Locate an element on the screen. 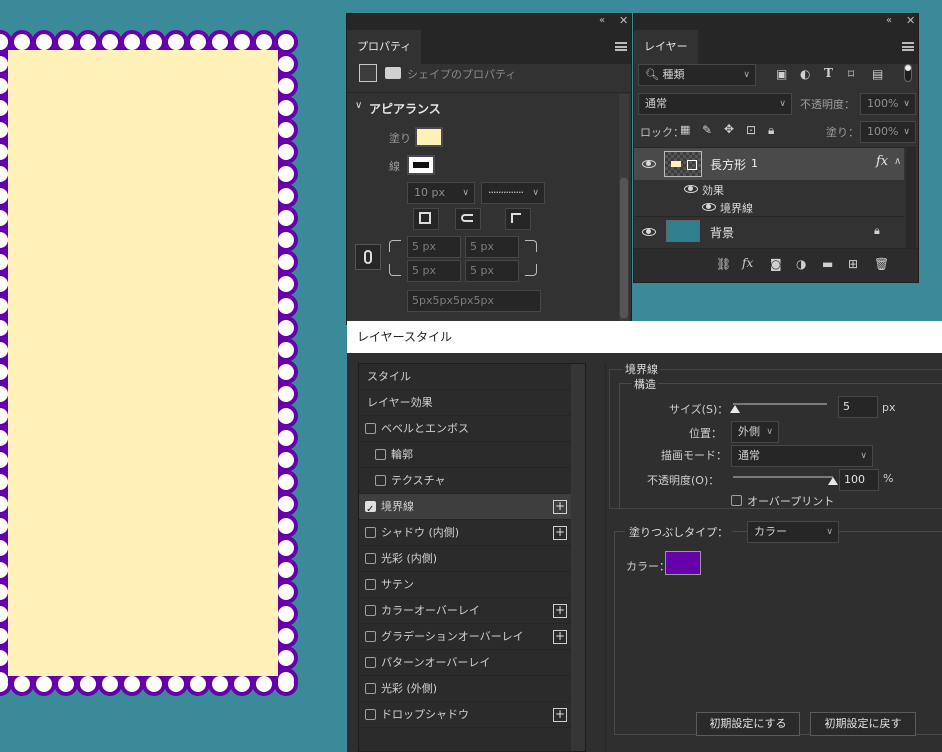 The height and width of the screenshot is (752, 942). stroke-corner-dropdown is located at coordinates (518, 219).